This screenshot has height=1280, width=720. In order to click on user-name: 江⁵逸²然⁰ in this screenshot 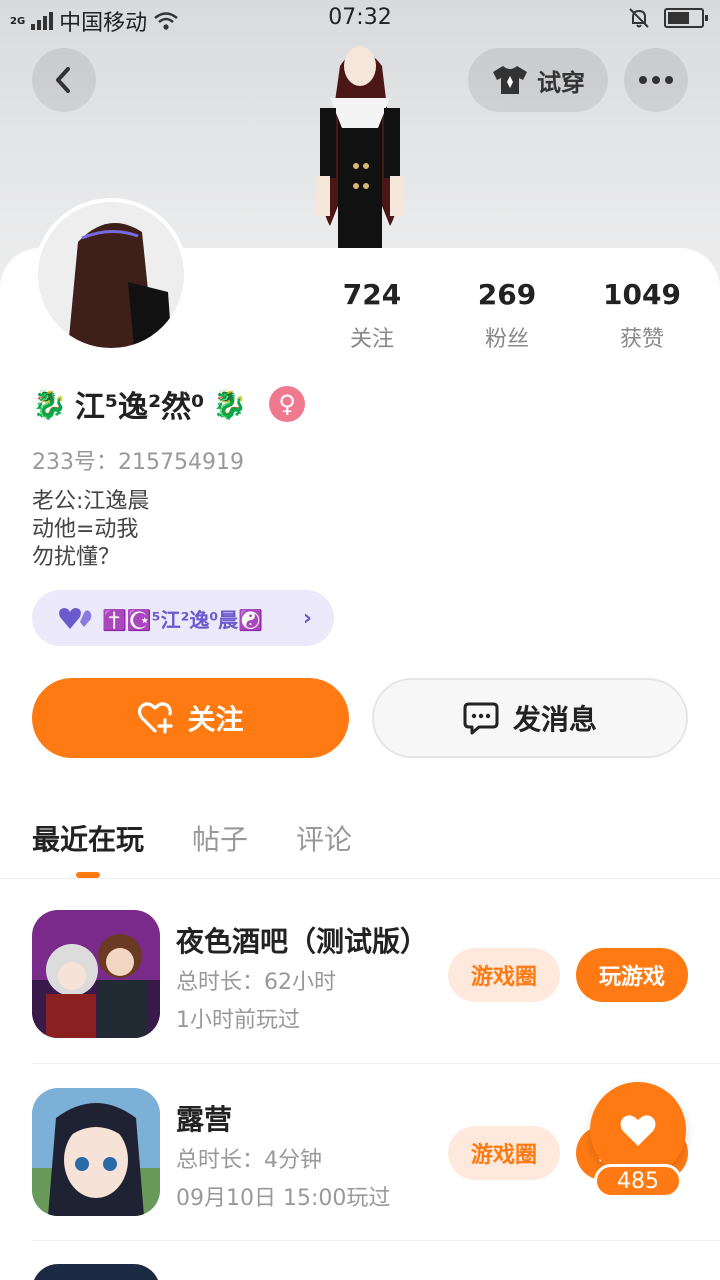, I will do `click(139, 407)`.